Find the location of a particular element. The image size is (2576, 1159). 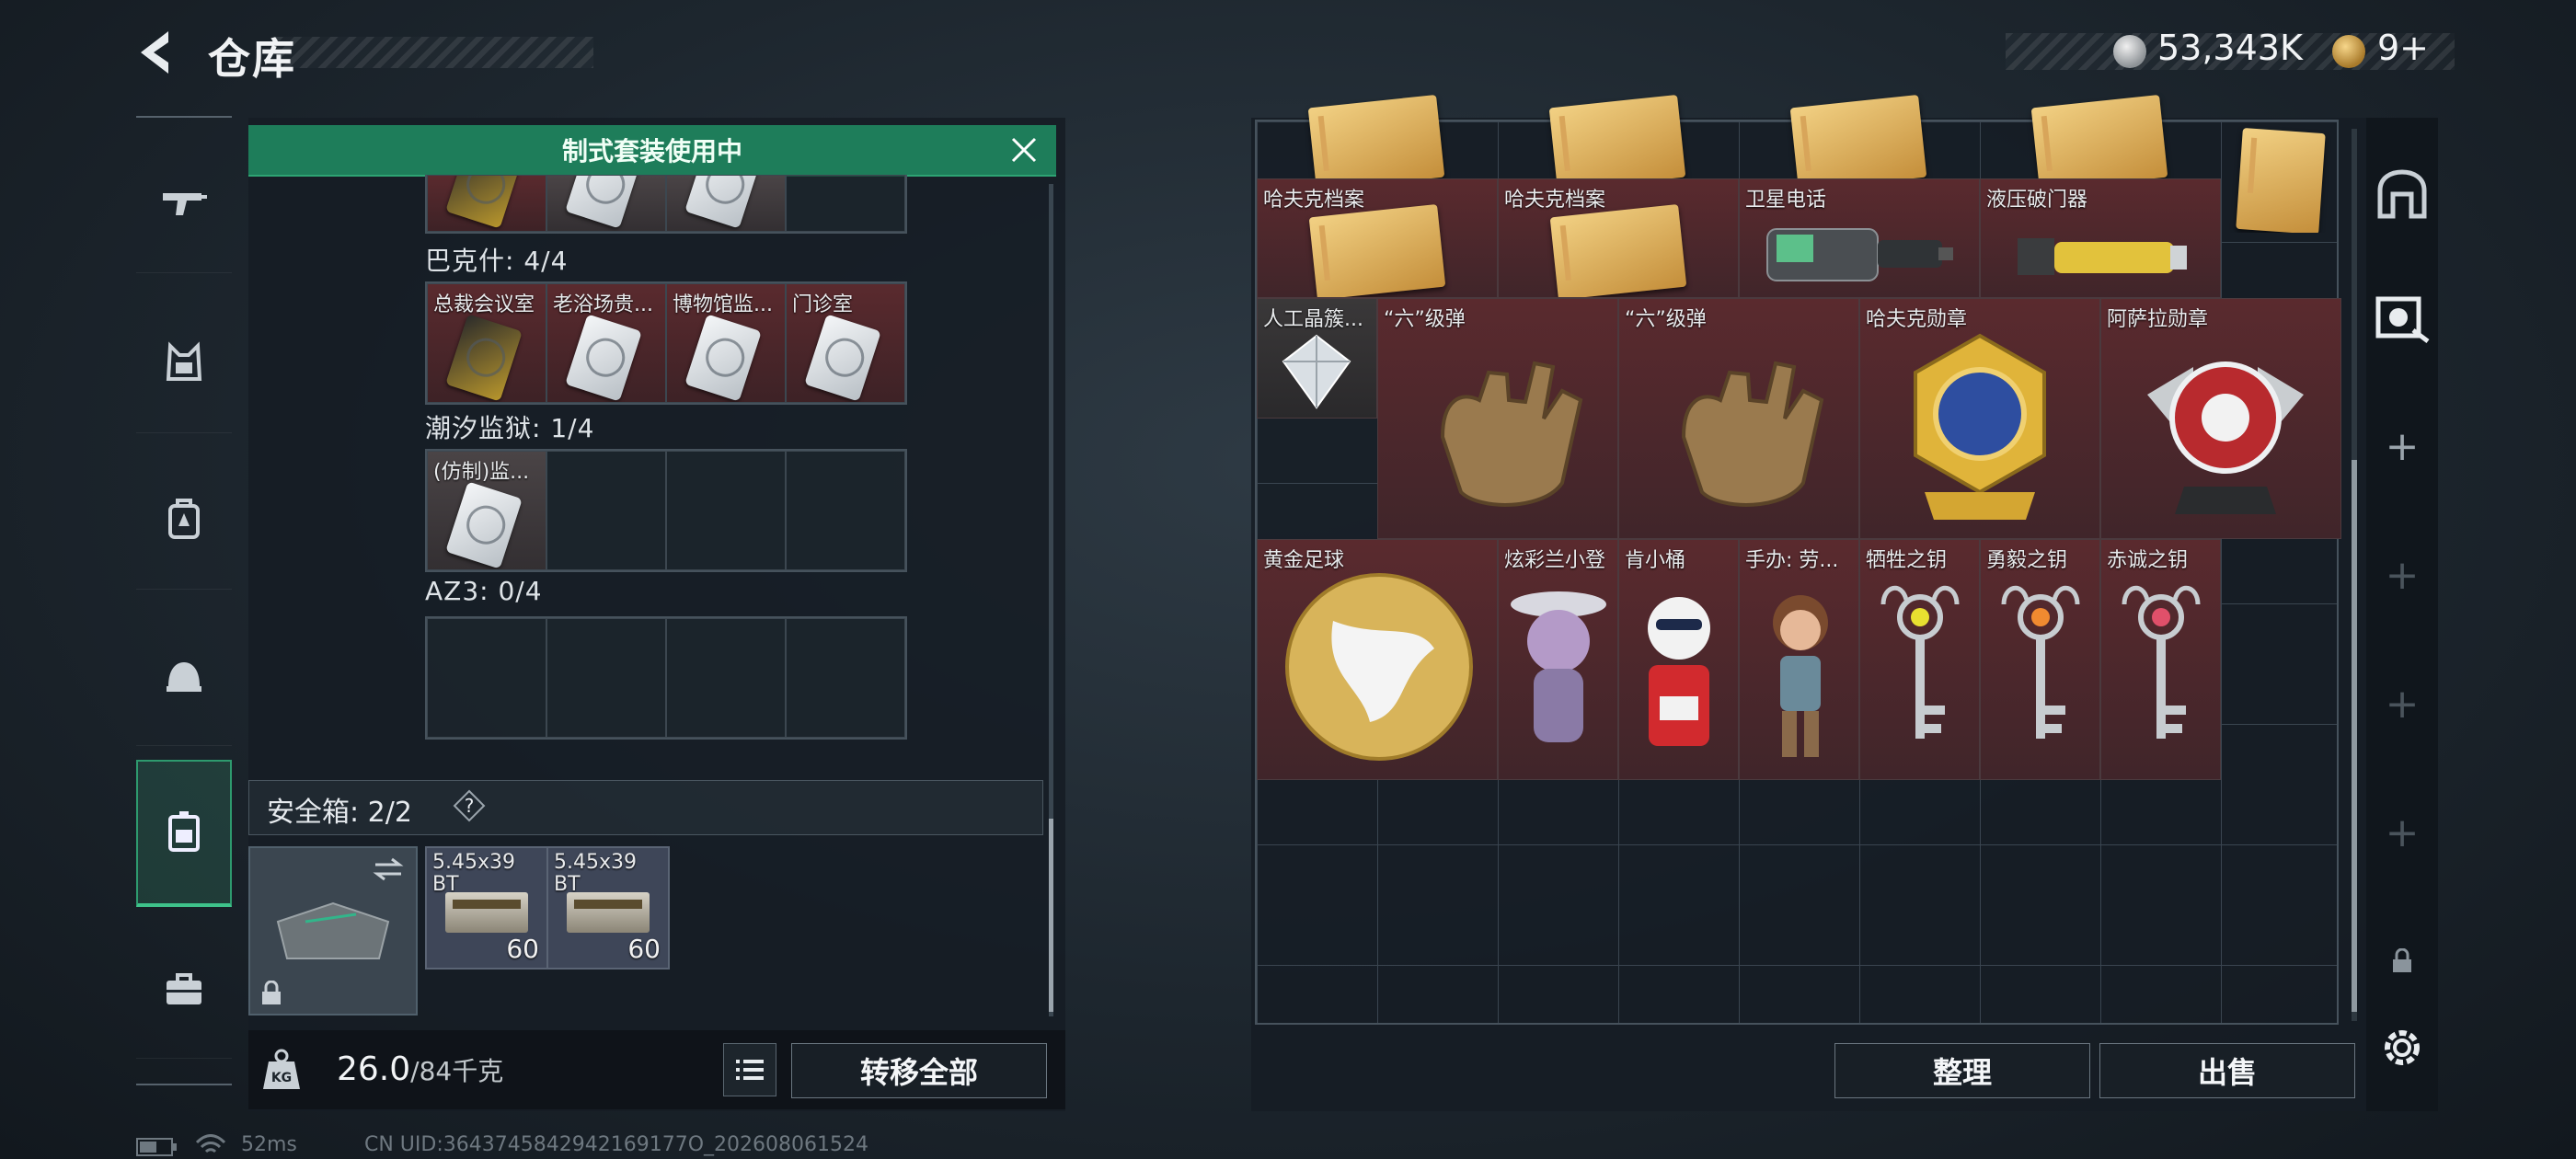

backpack-icon is located at coordinates (184, 519).